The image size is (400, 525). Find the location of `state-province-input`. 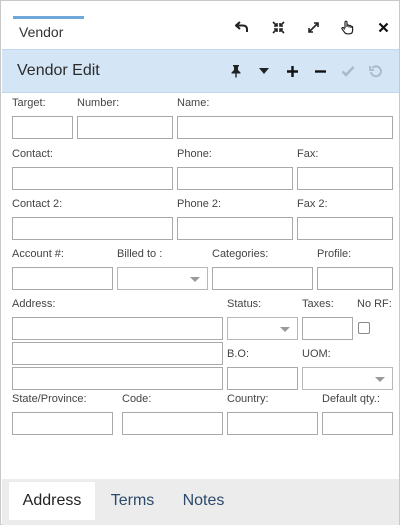

state-province-input is located at coordinates (62, 423).